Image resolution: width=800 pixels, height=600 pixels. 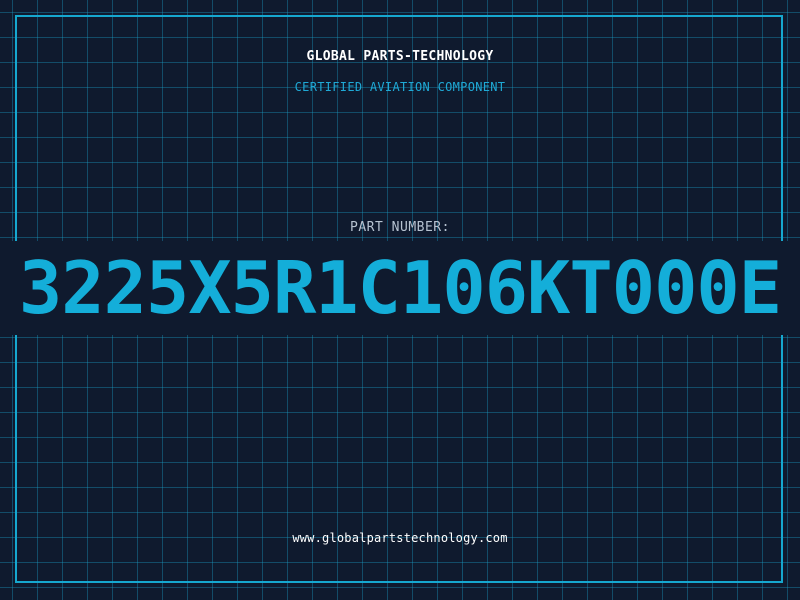 I want to click on part-number-value: 3225X5R1C106KT000E, so click(x=400, y=288).